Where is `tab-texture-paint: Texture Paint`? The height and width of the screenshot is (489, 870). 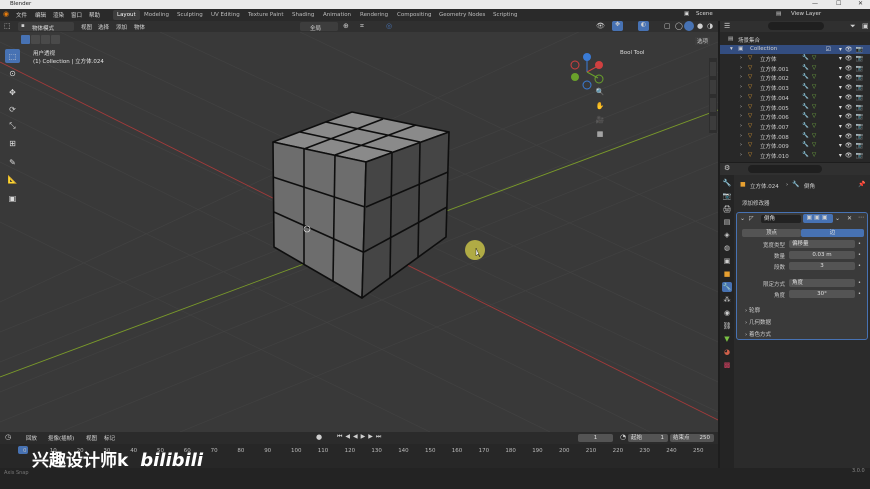 tab-texture-paint: Texture Paint is located at coordinates (266, 15).